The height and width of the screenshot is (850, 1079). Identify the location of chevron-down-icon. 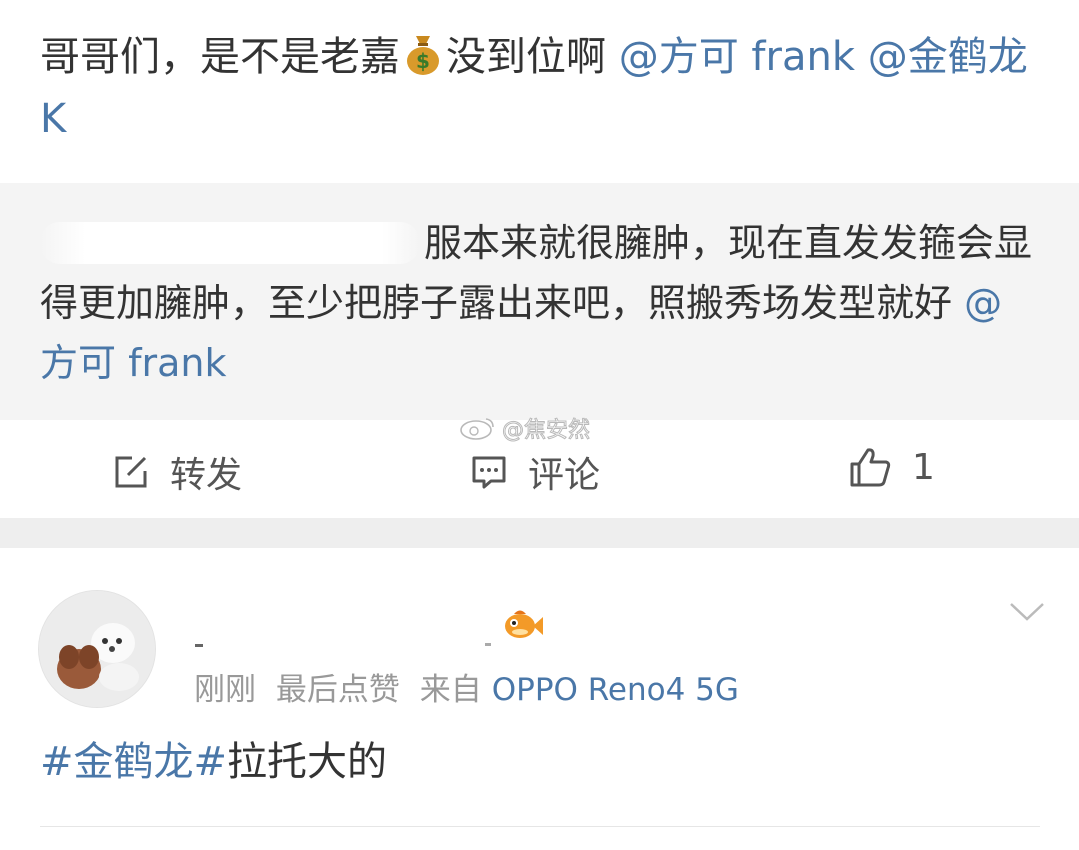
(1027, 612).